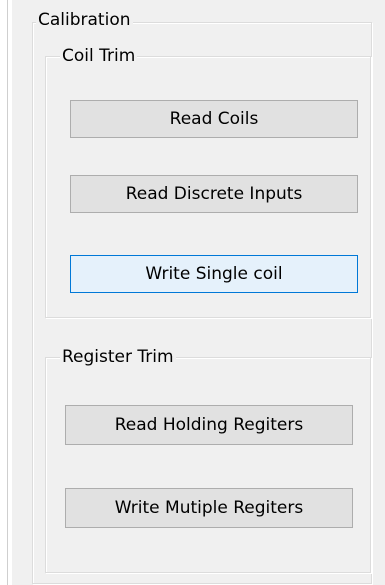  Describe the element at coordinates (214, 119) in the screenshot. I see `read-coils-button: Read Coils` at that location.